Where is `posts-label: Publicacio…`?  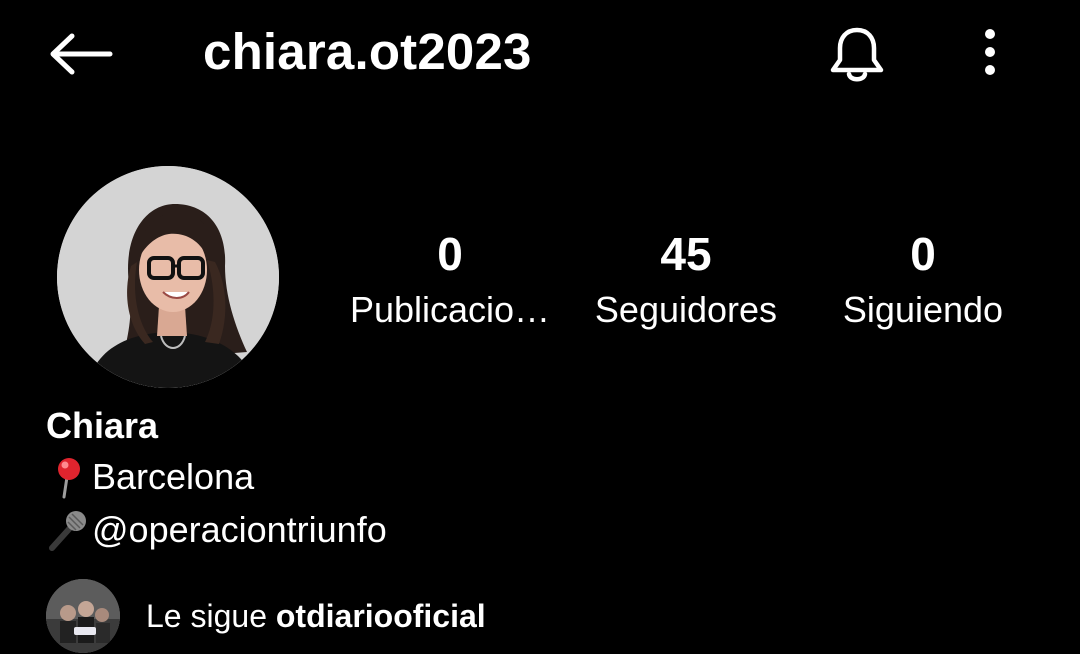 posts-label: Publicacio… is located at coordinates (450, 309).